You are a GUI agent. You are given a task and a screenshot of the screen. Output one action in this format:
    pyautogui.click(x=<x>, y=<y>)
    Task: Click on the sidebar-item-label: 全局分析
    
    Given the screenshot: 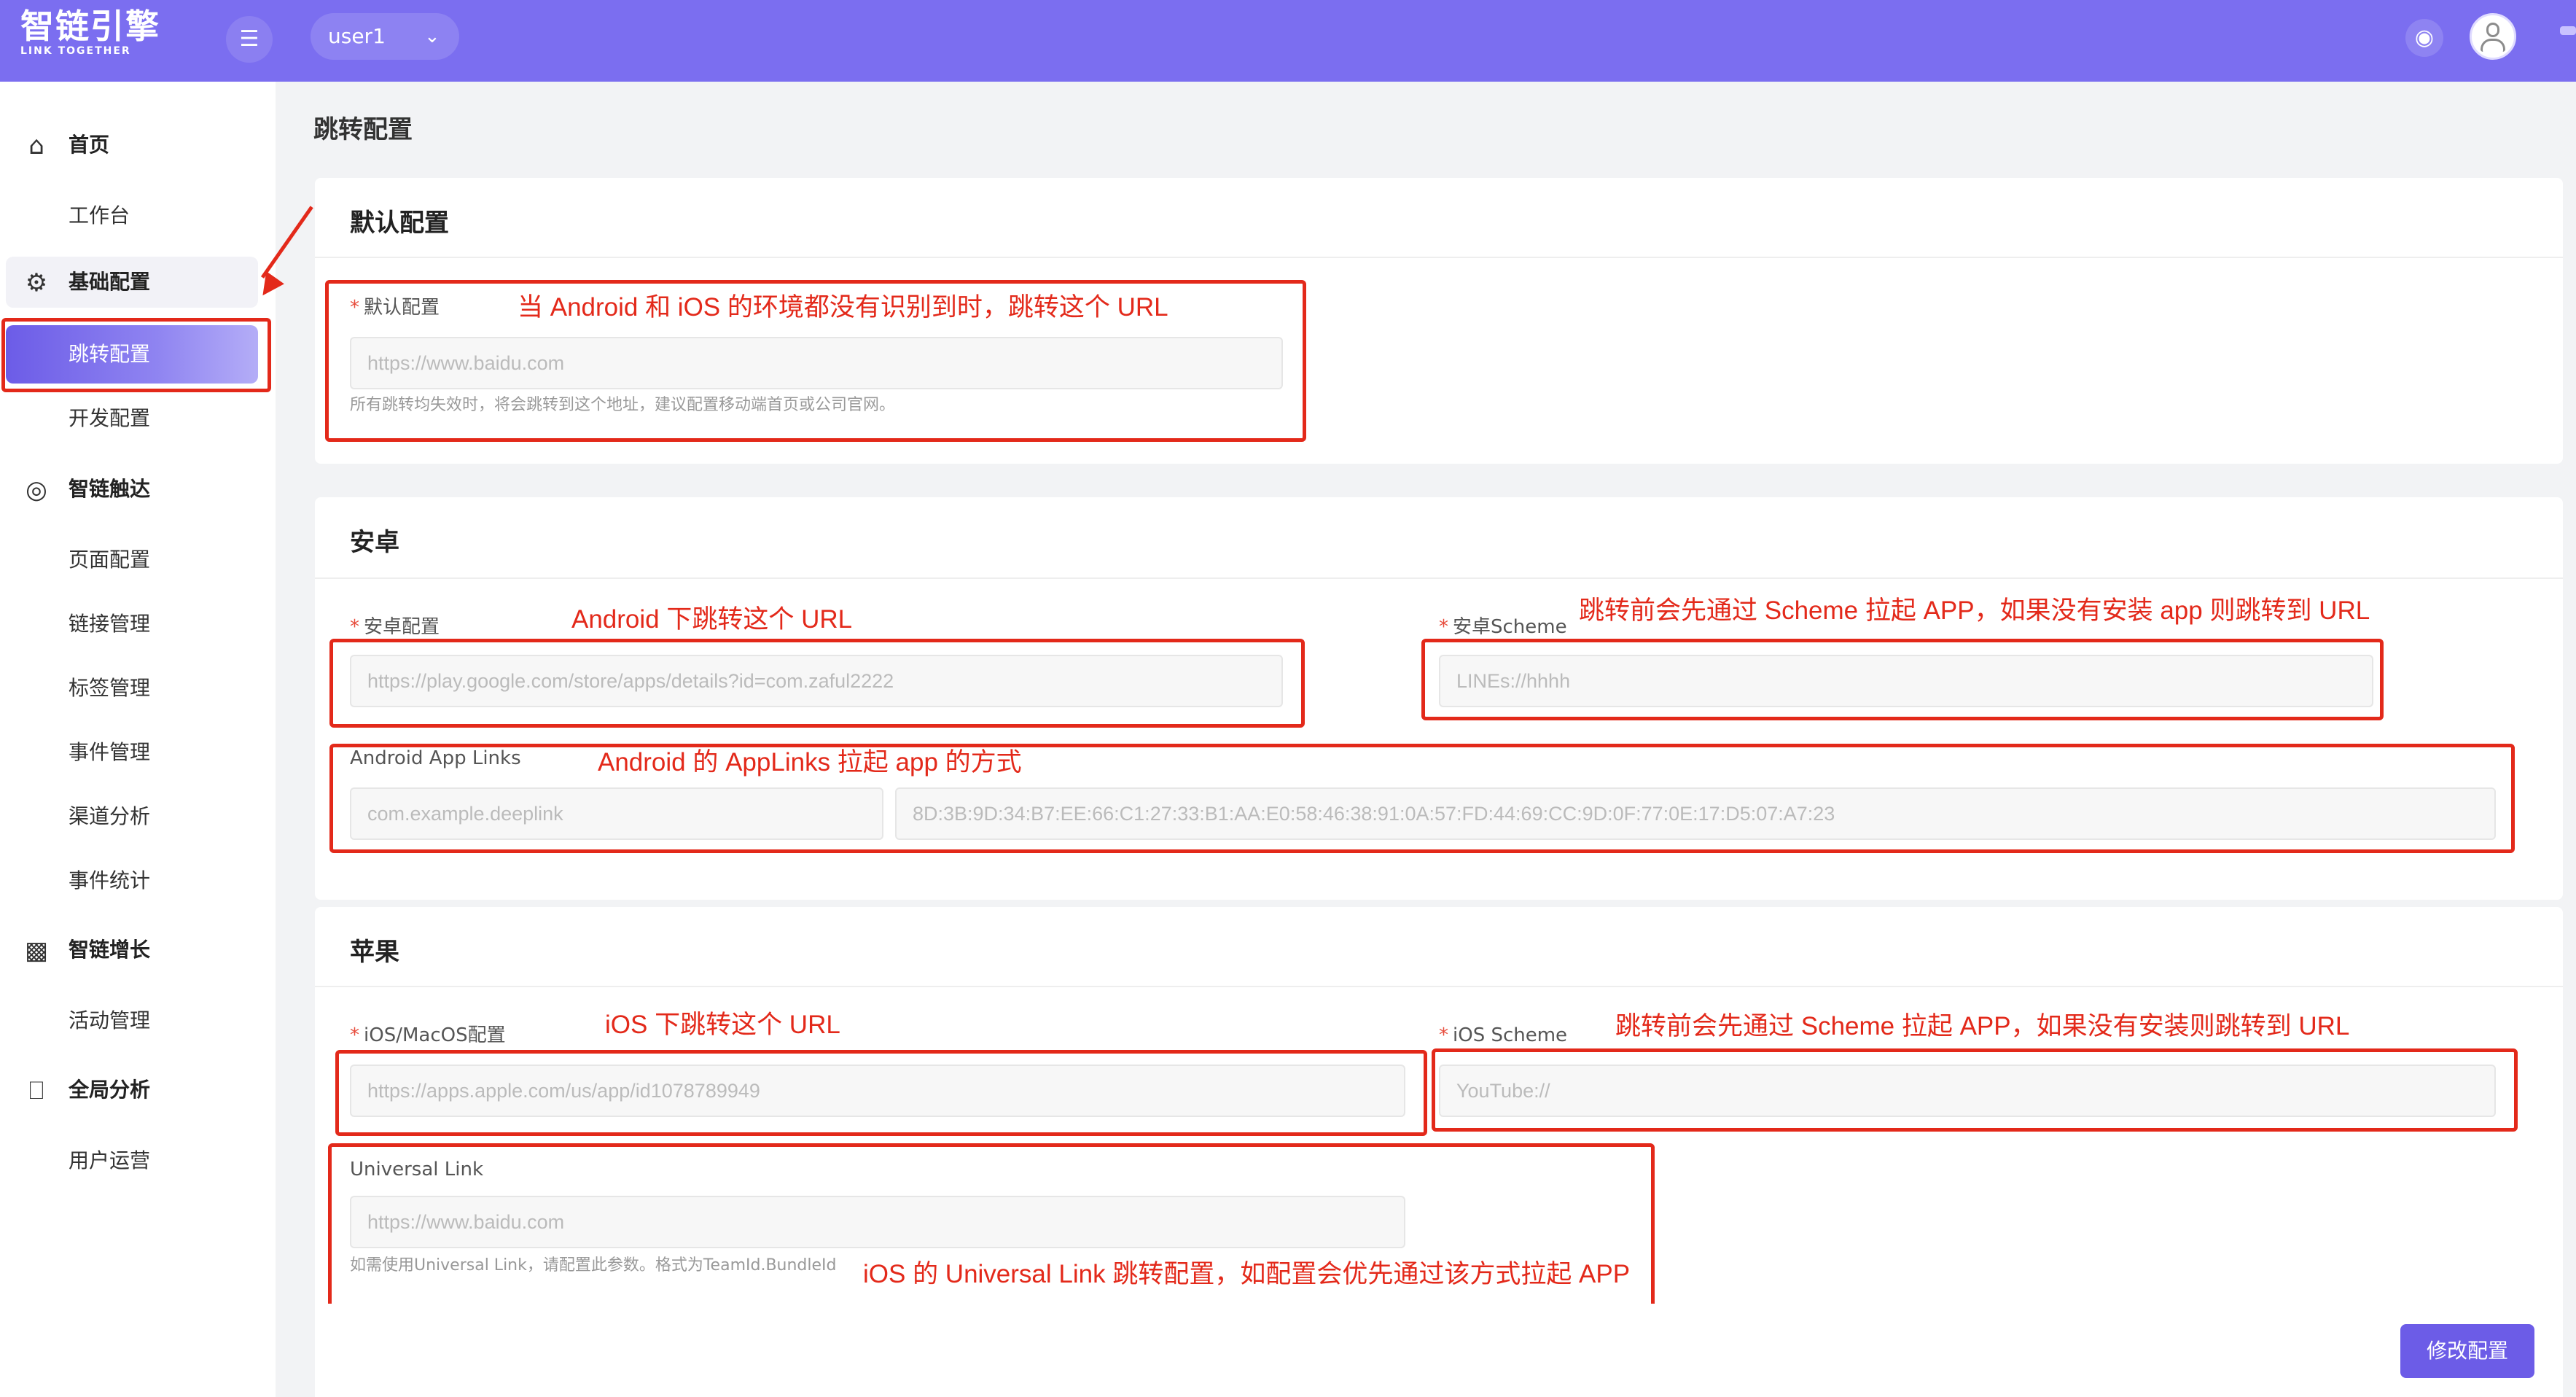 What is the action you would take?
    pyautogui.click(x=110, y=1090)
    